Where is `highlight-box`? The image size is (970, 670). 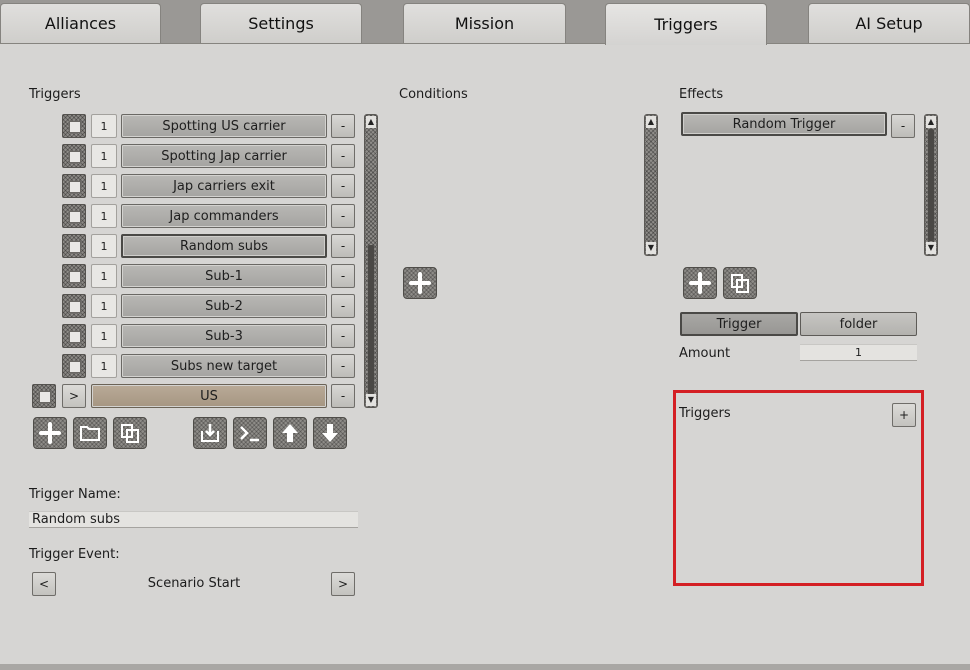 highlight-box is located at coordinates (798, 488).